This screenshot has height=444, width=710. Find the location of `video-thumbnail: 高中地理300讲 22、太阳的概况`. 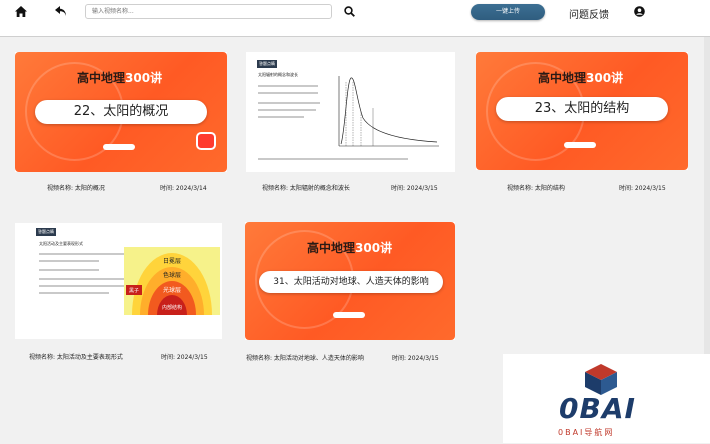

video-thumbnail: 高中地理300讲 22、太阳的概况 is located at coordinates (121, 112).